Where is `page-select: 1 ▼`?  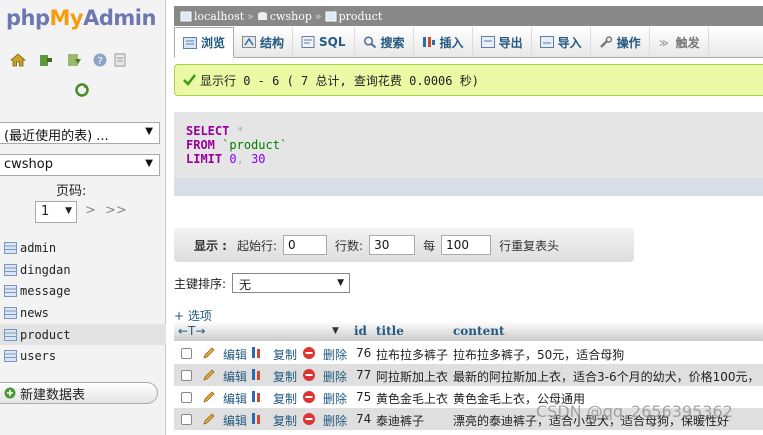
page-select: 1 ▼ is located at coordinates (56, 212).